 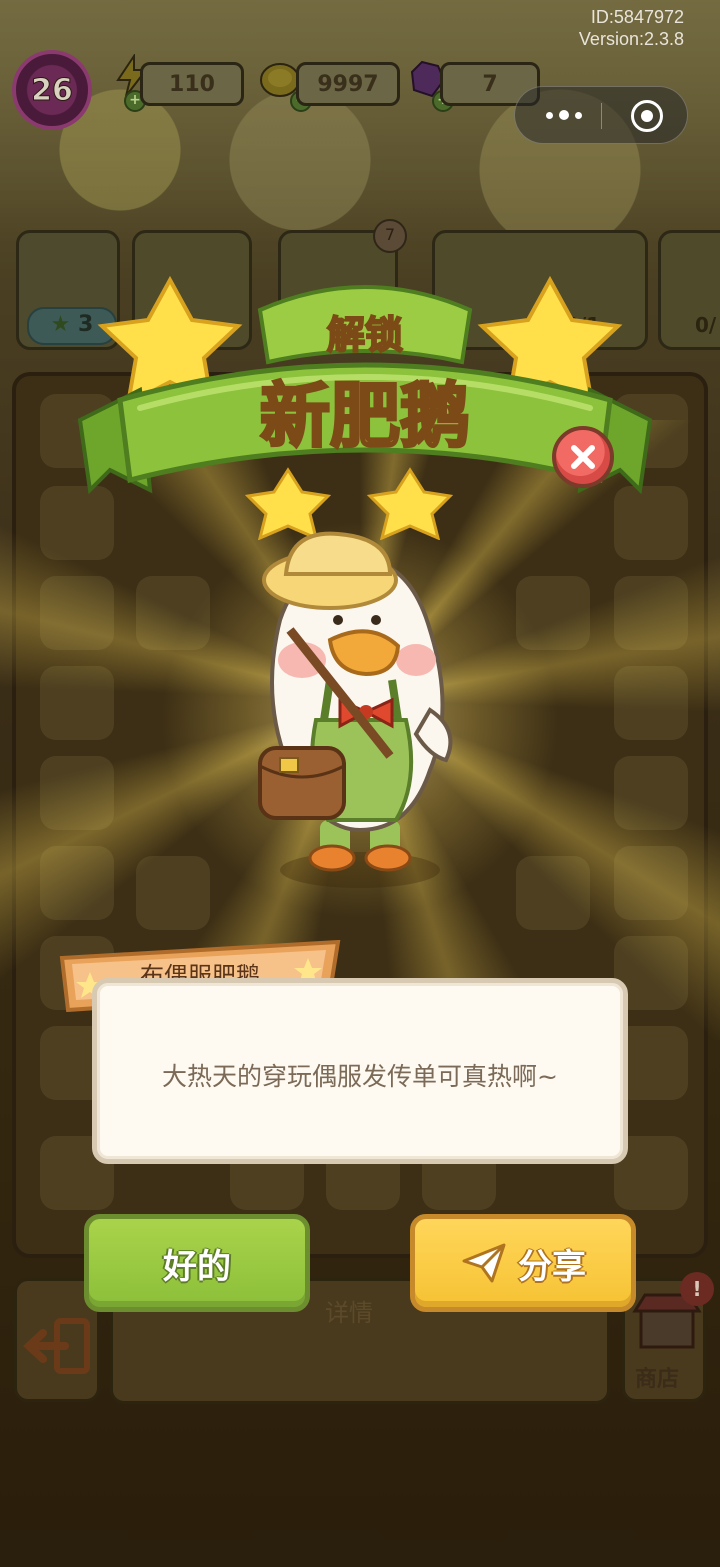 I want to click on unlock-banner: 解锁 新肥鹅, so click(x=365, y=407).